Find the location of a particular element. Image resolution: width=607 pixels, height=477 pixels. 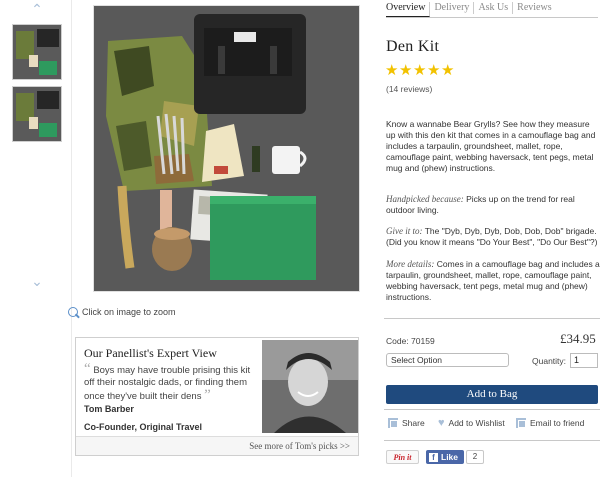

tab-reviews: Reviews is located at coordinates (534, 8).